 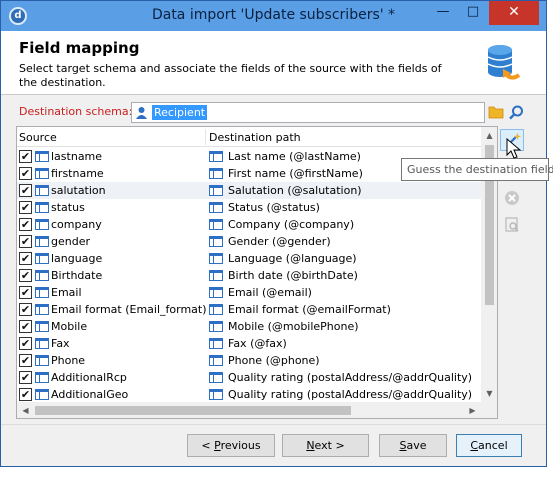 What do you see at coordinates (489, 393) in the screenshot?
I see `scroll-down-icon: ▼` at bounding box center [489, 393].